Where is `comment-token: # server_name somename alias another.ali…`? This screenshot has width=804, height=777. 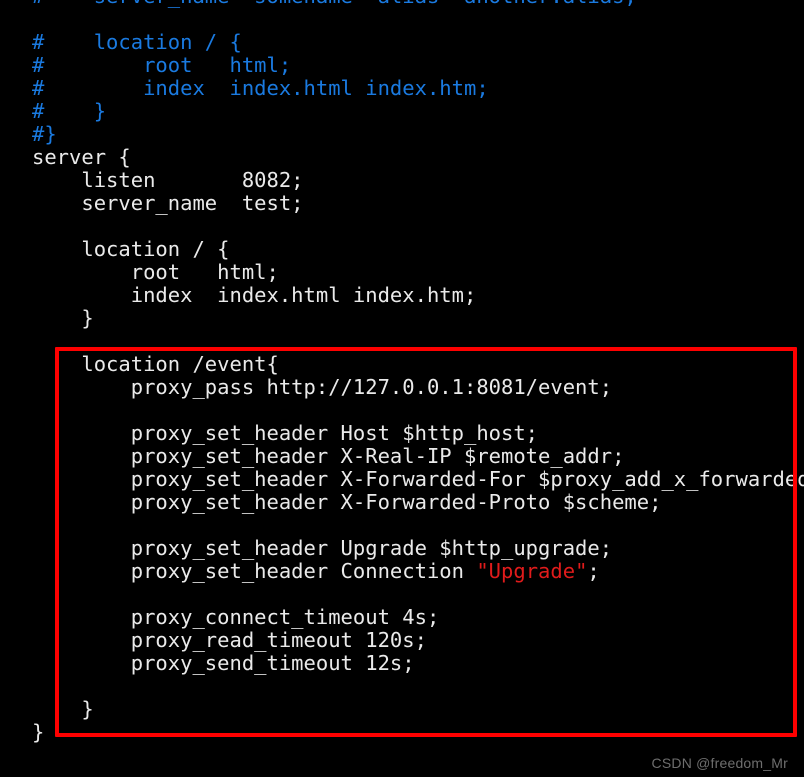
comment-token: # server_name somename alias another.ali… is located at coordinates (334, 4).